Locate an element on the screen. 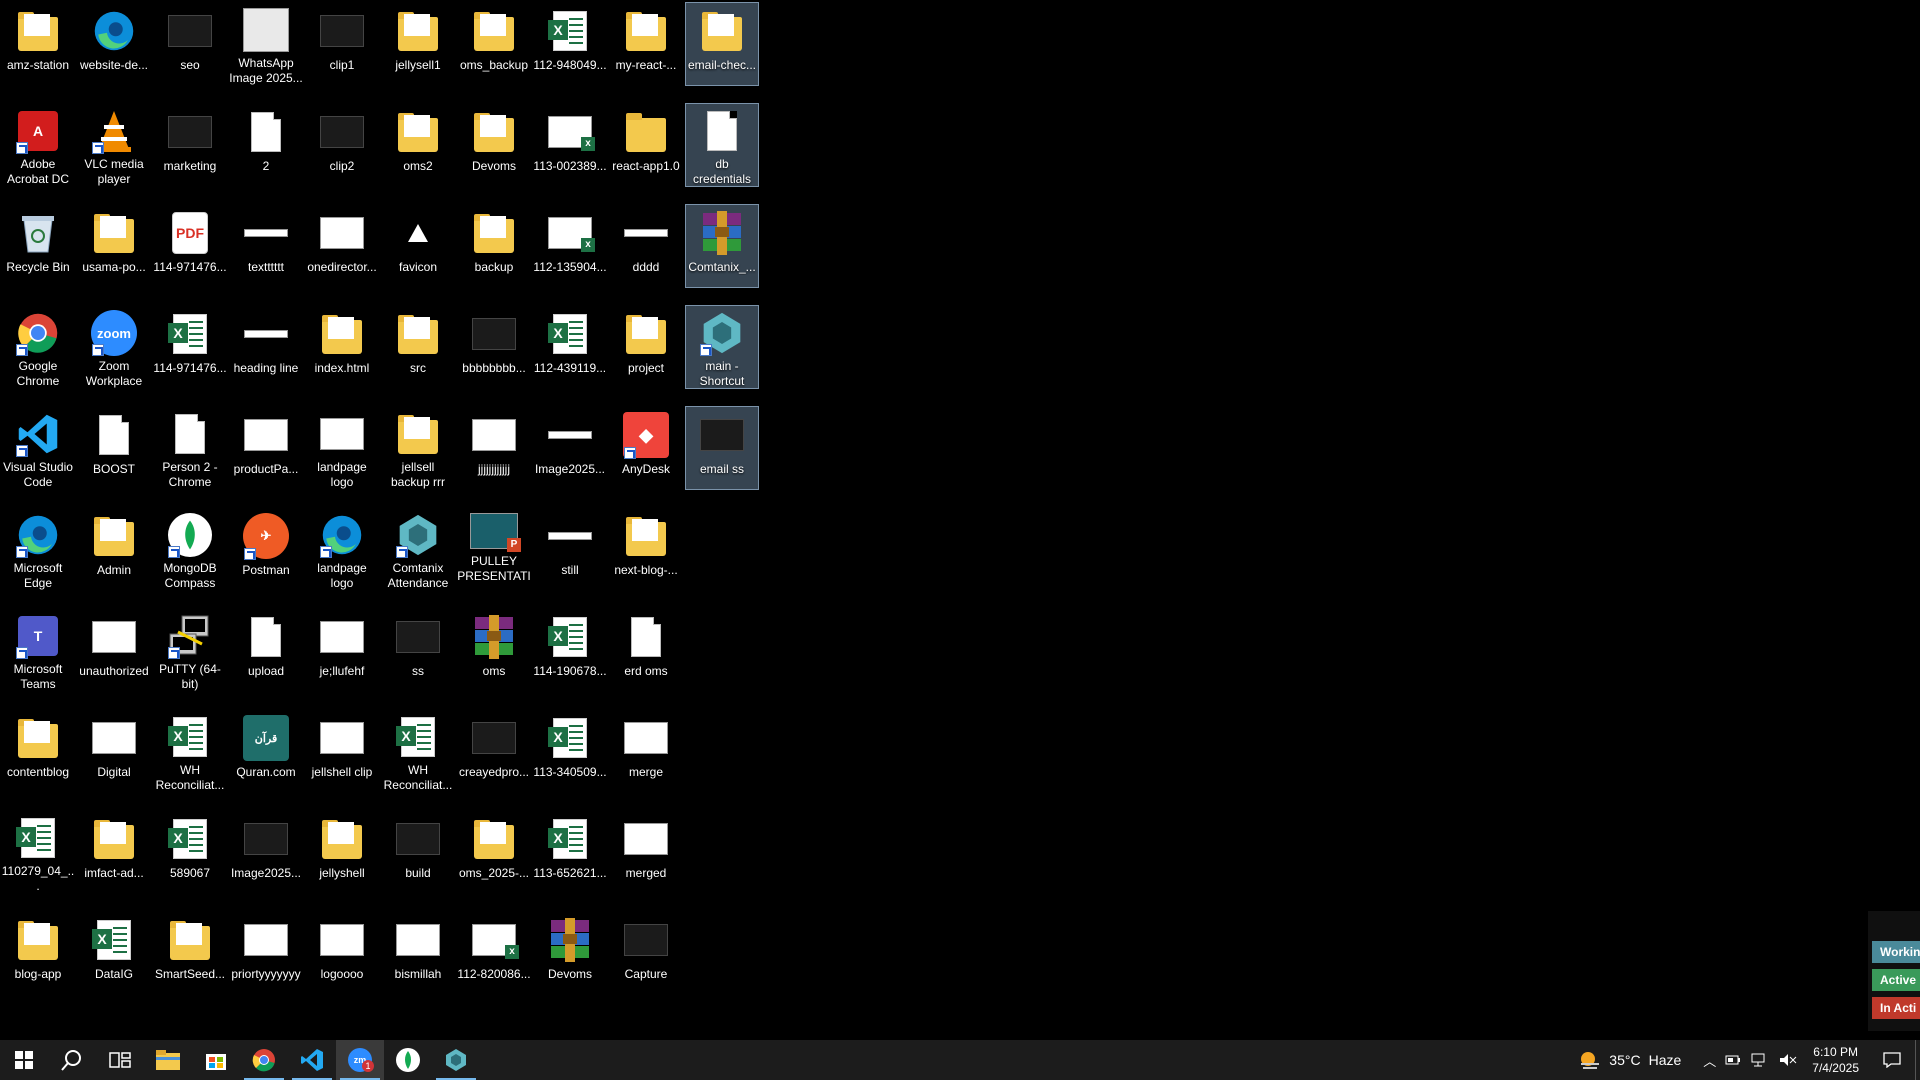 This screenshot has width=1920, height=1080. desktop-icon-react-app1-0: react-app1.0 is located at coordinates (646, 145).